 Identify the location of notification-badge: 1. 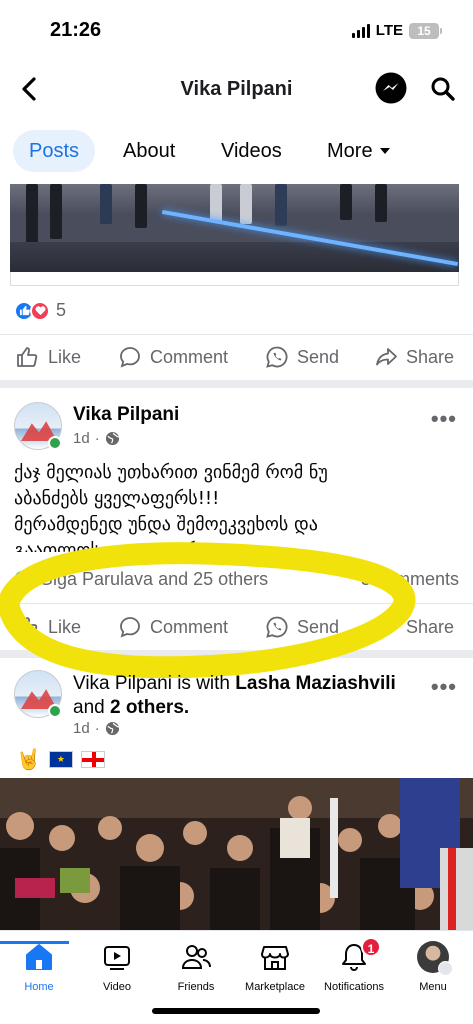
(371, 947).